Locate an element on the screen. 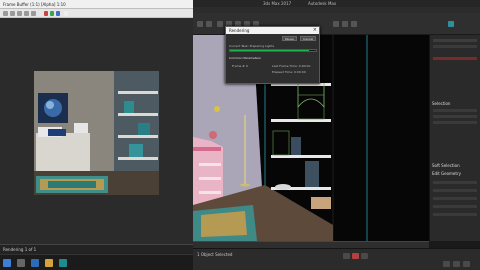  render-preview-image is located at coordinates (96, 133).